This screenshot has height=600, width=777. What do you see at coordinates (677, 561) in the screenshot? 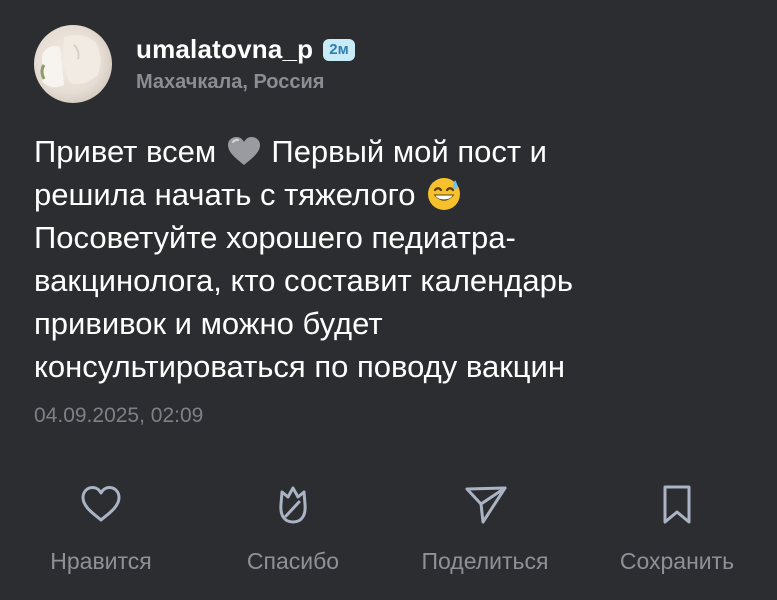
I see `save-label: Сохранить` at bounding box center [677, 561].